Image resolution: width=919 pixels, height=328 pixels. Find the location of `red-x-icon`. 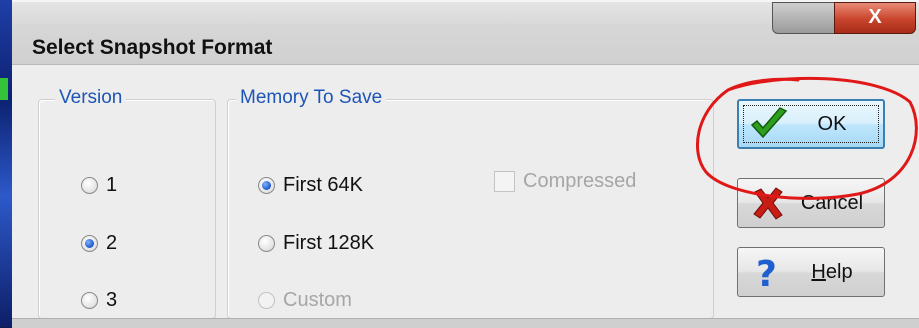

red-x-icon is located at coordinates (768, 203).